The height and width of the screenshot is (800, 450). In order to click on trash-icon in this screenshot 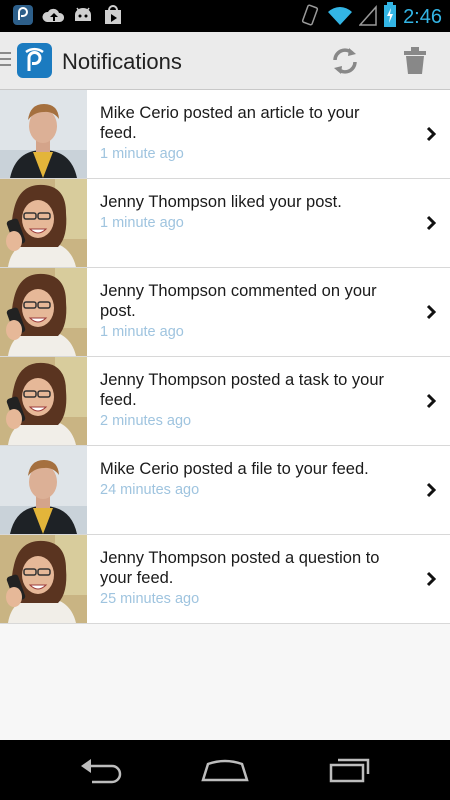, I will do `click(415, 61)`.